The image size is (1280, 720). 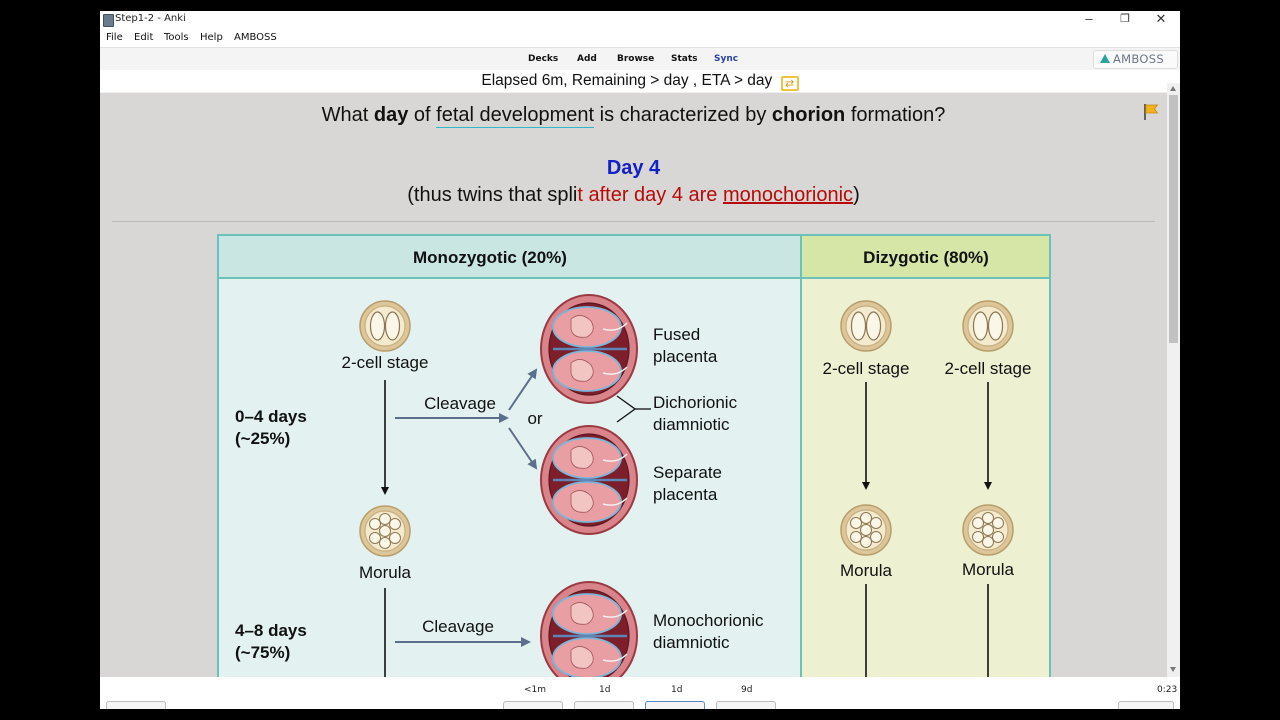 I want to click on answer-text-red: t after day 4 are, so click(x=650, y=195).